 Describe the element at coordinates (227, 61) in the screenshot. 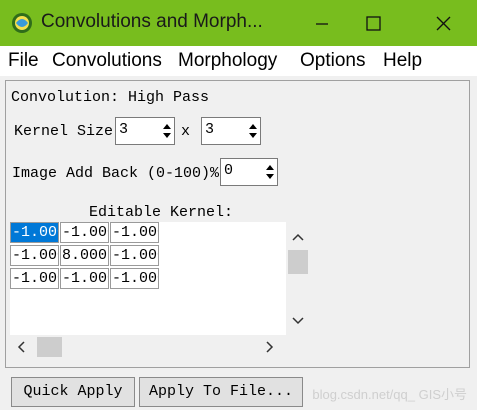

I see `menu-morphology: Morphology` at that location.